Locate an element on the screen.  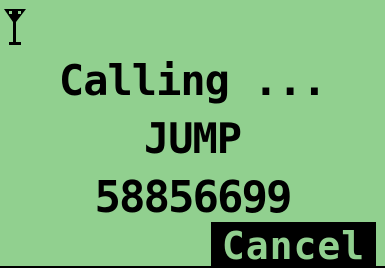
antenna-signal-icon is located at coordinates (15, 27).